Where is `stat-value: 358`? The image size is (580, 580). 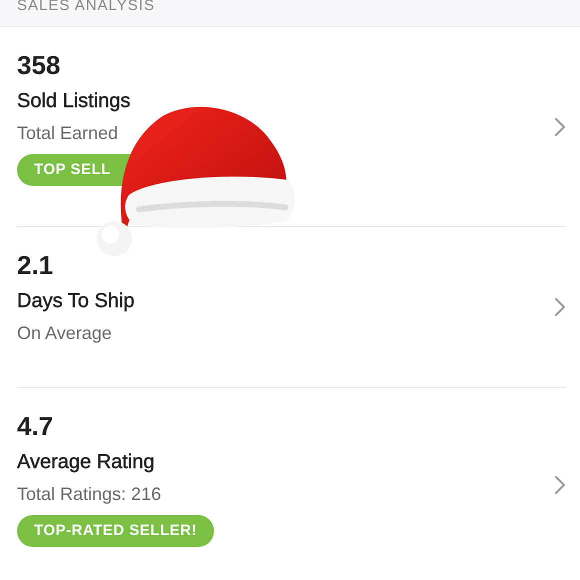
stat-value: 358 is located at coordinates (39, 65).